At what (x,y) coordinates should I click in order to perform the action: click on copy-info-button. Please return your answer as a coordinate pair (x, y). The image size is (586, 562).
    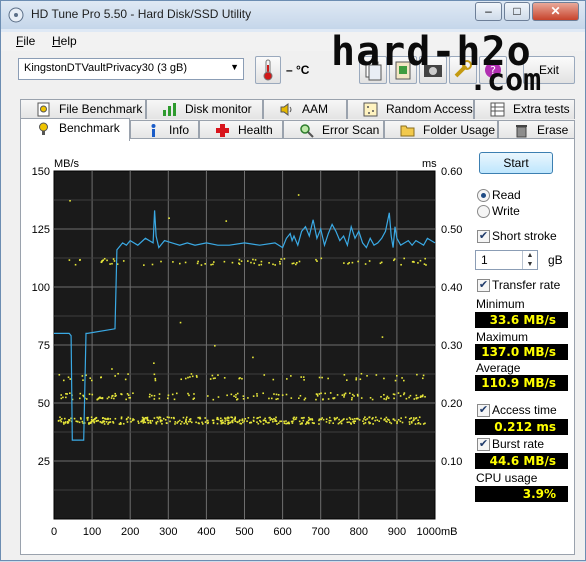
    Looking at the image, I should click on (373, 70).